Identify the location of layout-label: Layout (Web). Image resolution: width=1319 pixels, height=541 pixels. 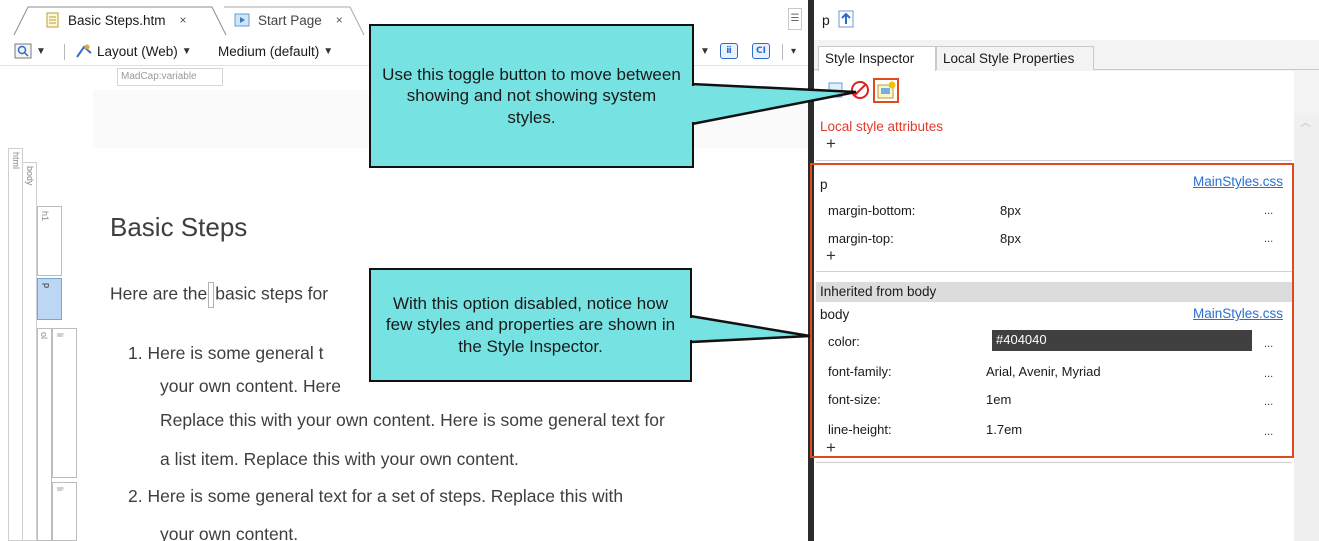
(137, 51).